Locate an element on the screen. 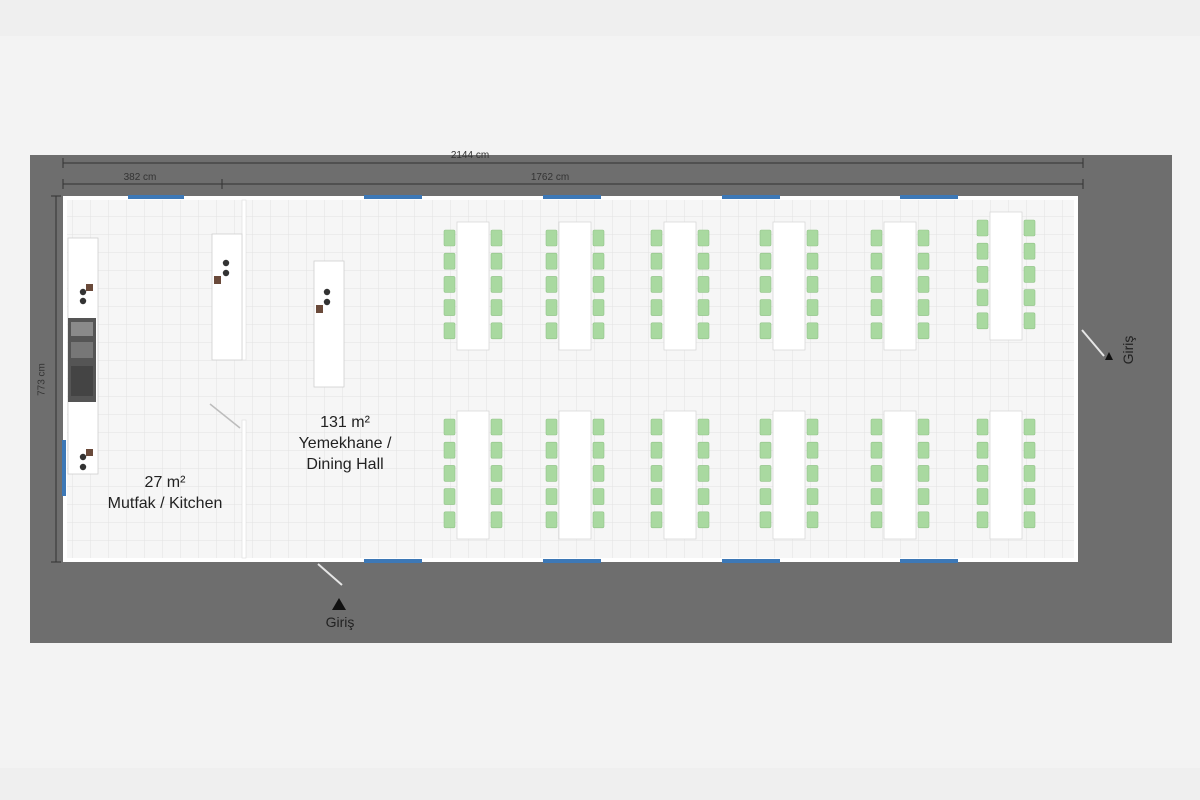  total-length-label: 2144 cm is located at coordinates (470, 155).